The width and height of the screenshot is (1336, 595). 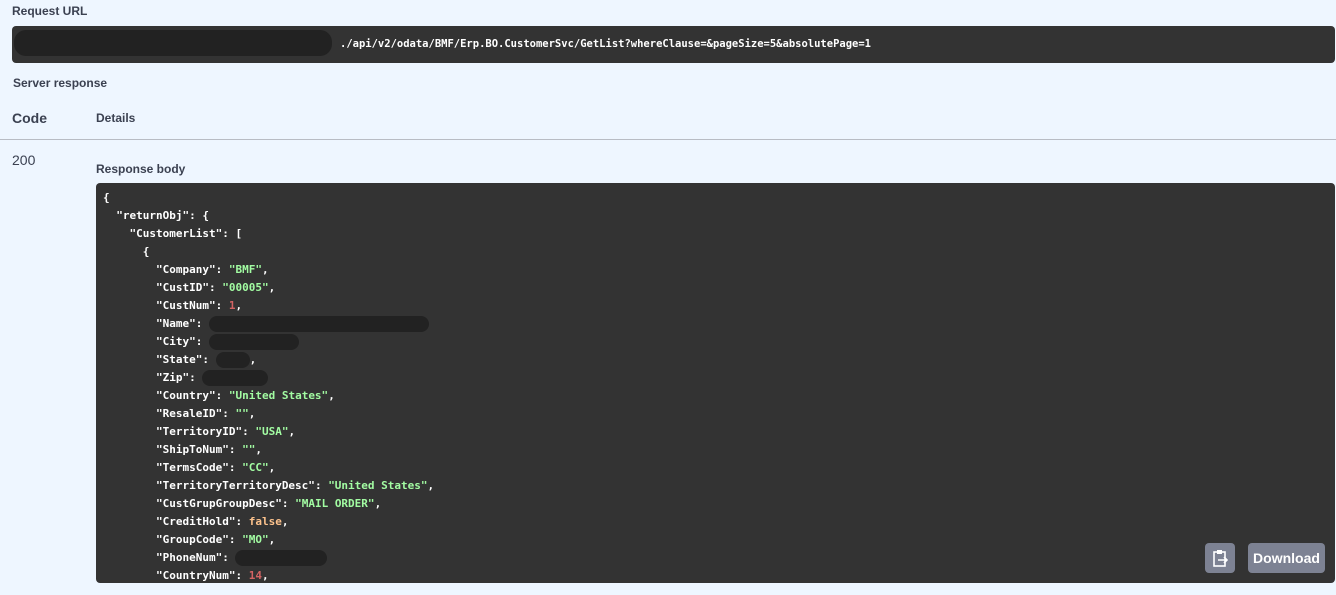 I want to click on json-line: "CustNum": 1,, so click(x=199, y=305).